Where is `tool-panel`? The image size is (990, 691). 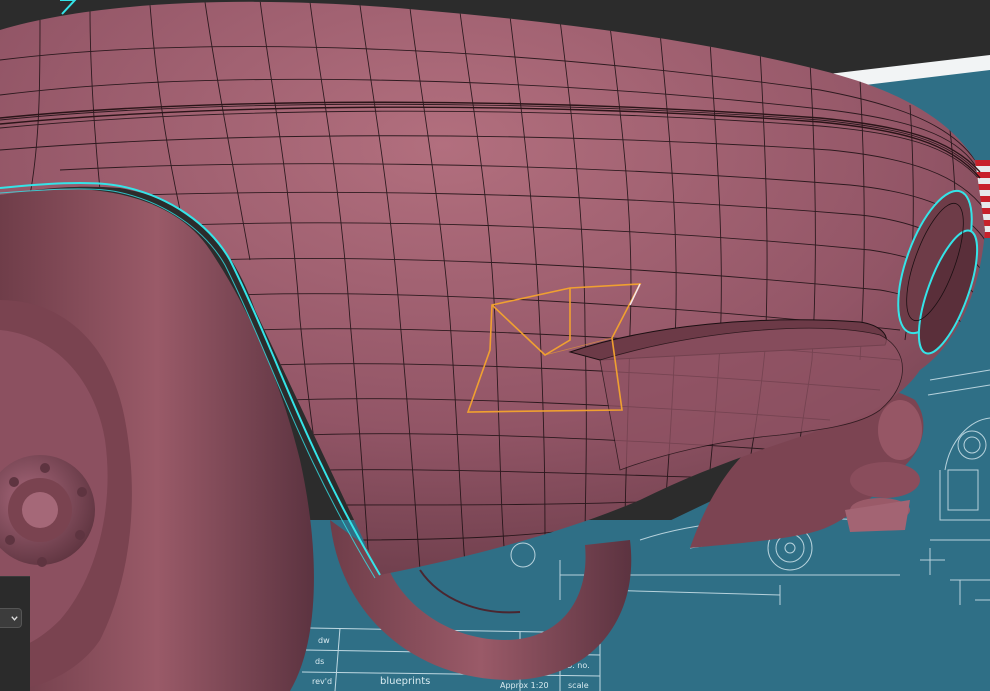
tool-panel is located at coordinates (15, 633).